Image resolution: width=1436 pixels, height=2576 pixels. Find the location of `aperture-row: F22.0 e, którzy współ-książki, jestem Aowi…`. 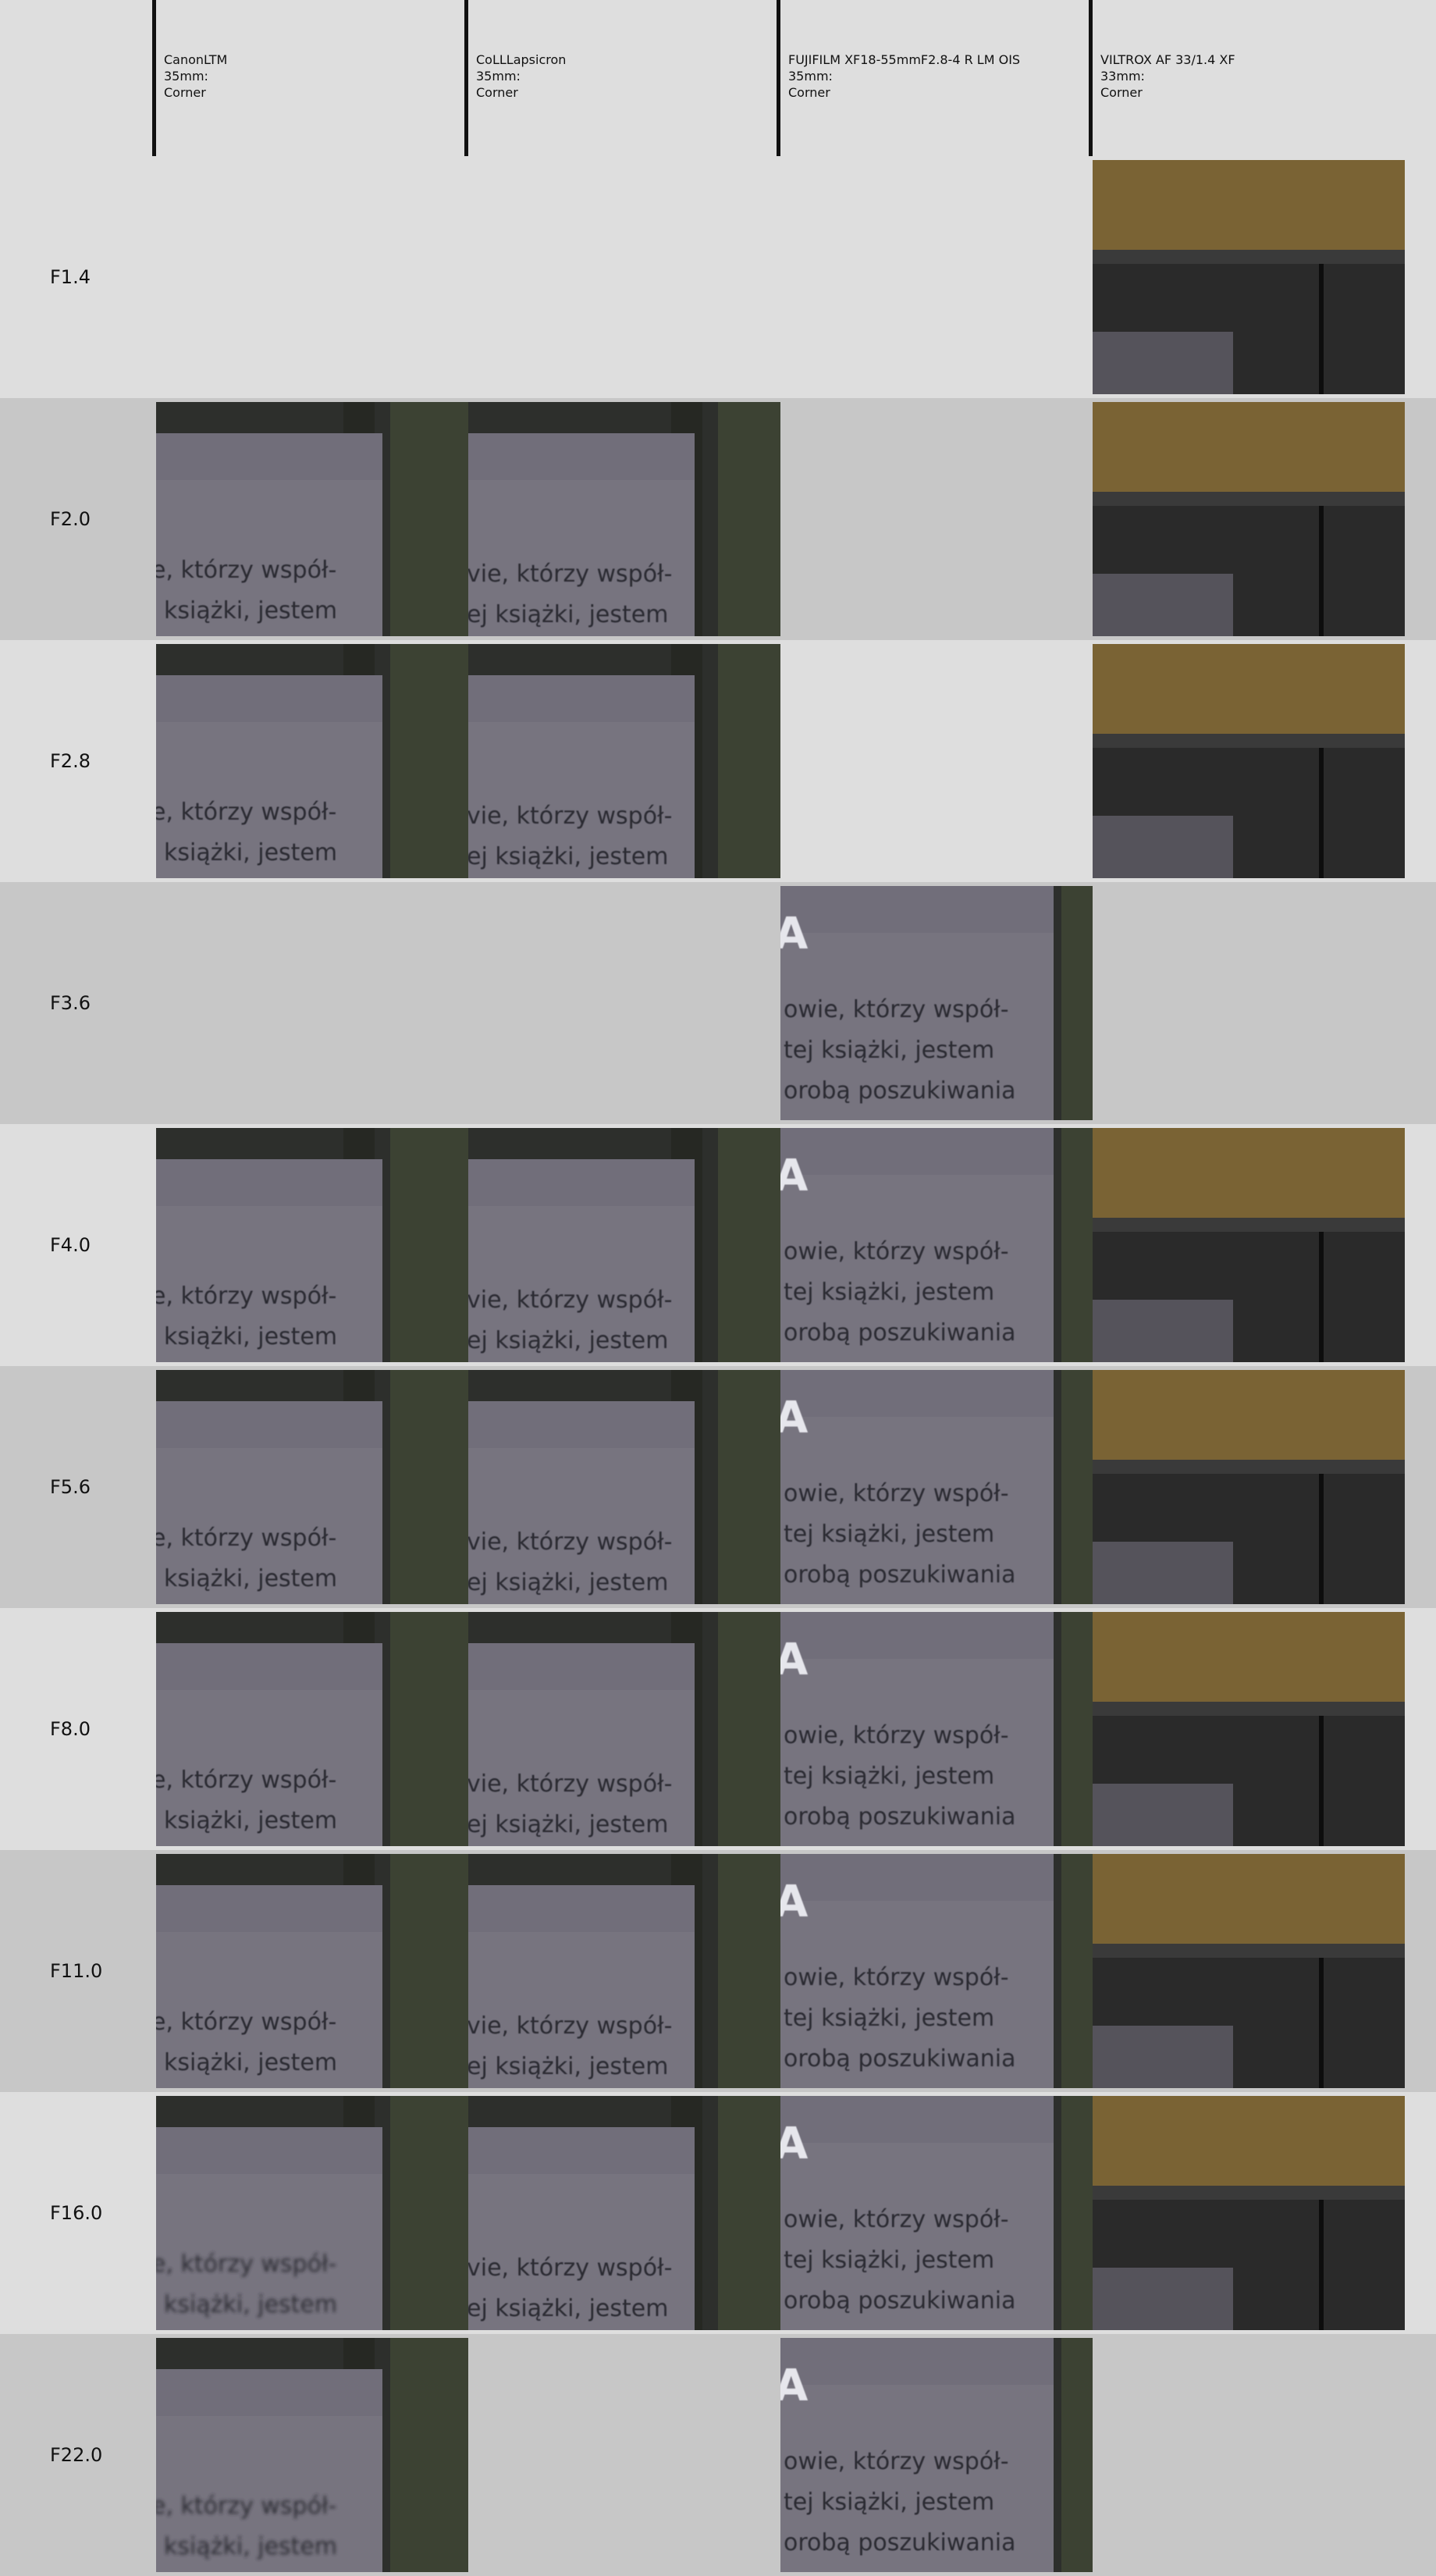

aperture-row: F22.0 e, którzy współ-książki, jestem Aowi… is located at coordinates (718, 2455).